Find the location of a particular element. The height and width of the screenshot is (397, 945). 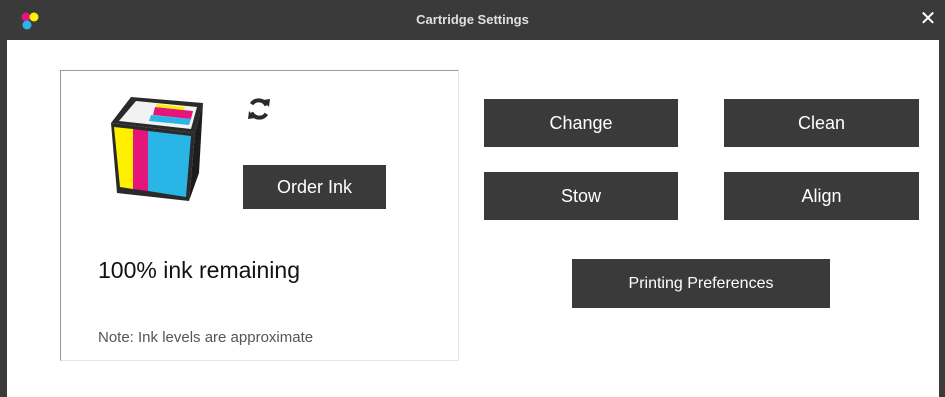

ink-remaining-text: 100% ink remaining is located at coordinates (199, 270).